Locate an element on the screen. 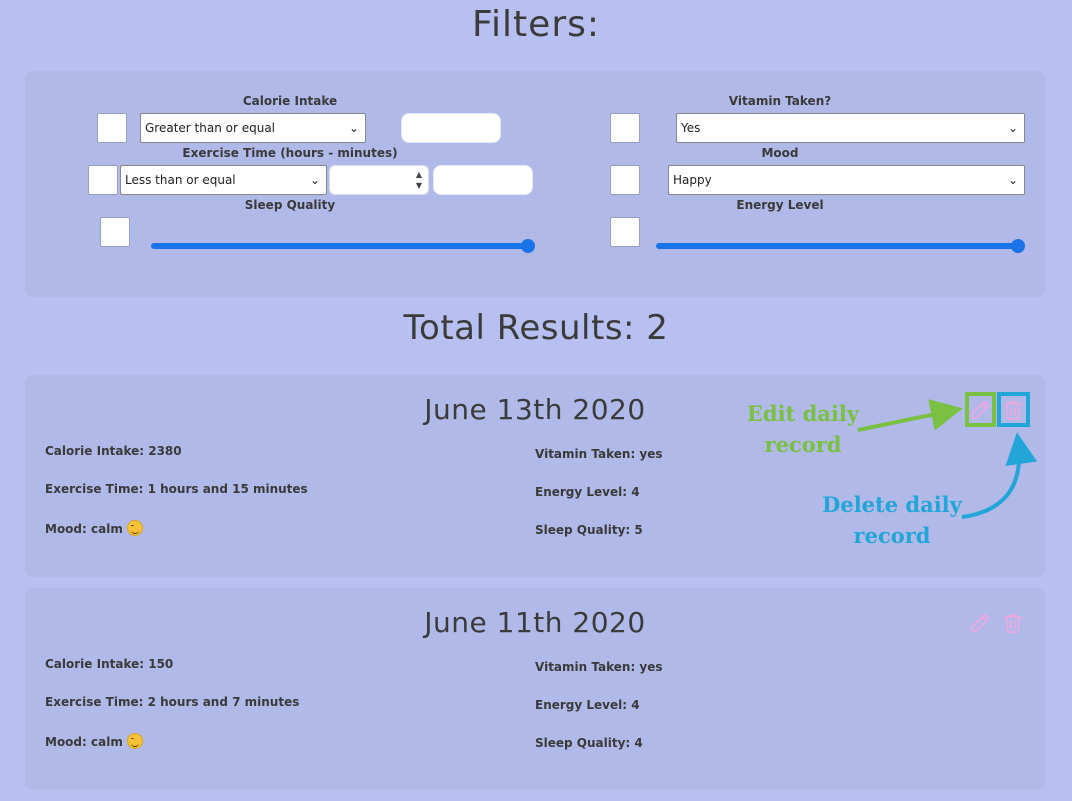 The image size is (1072, 801). edit-arrow is located at coordinates (910, 415).